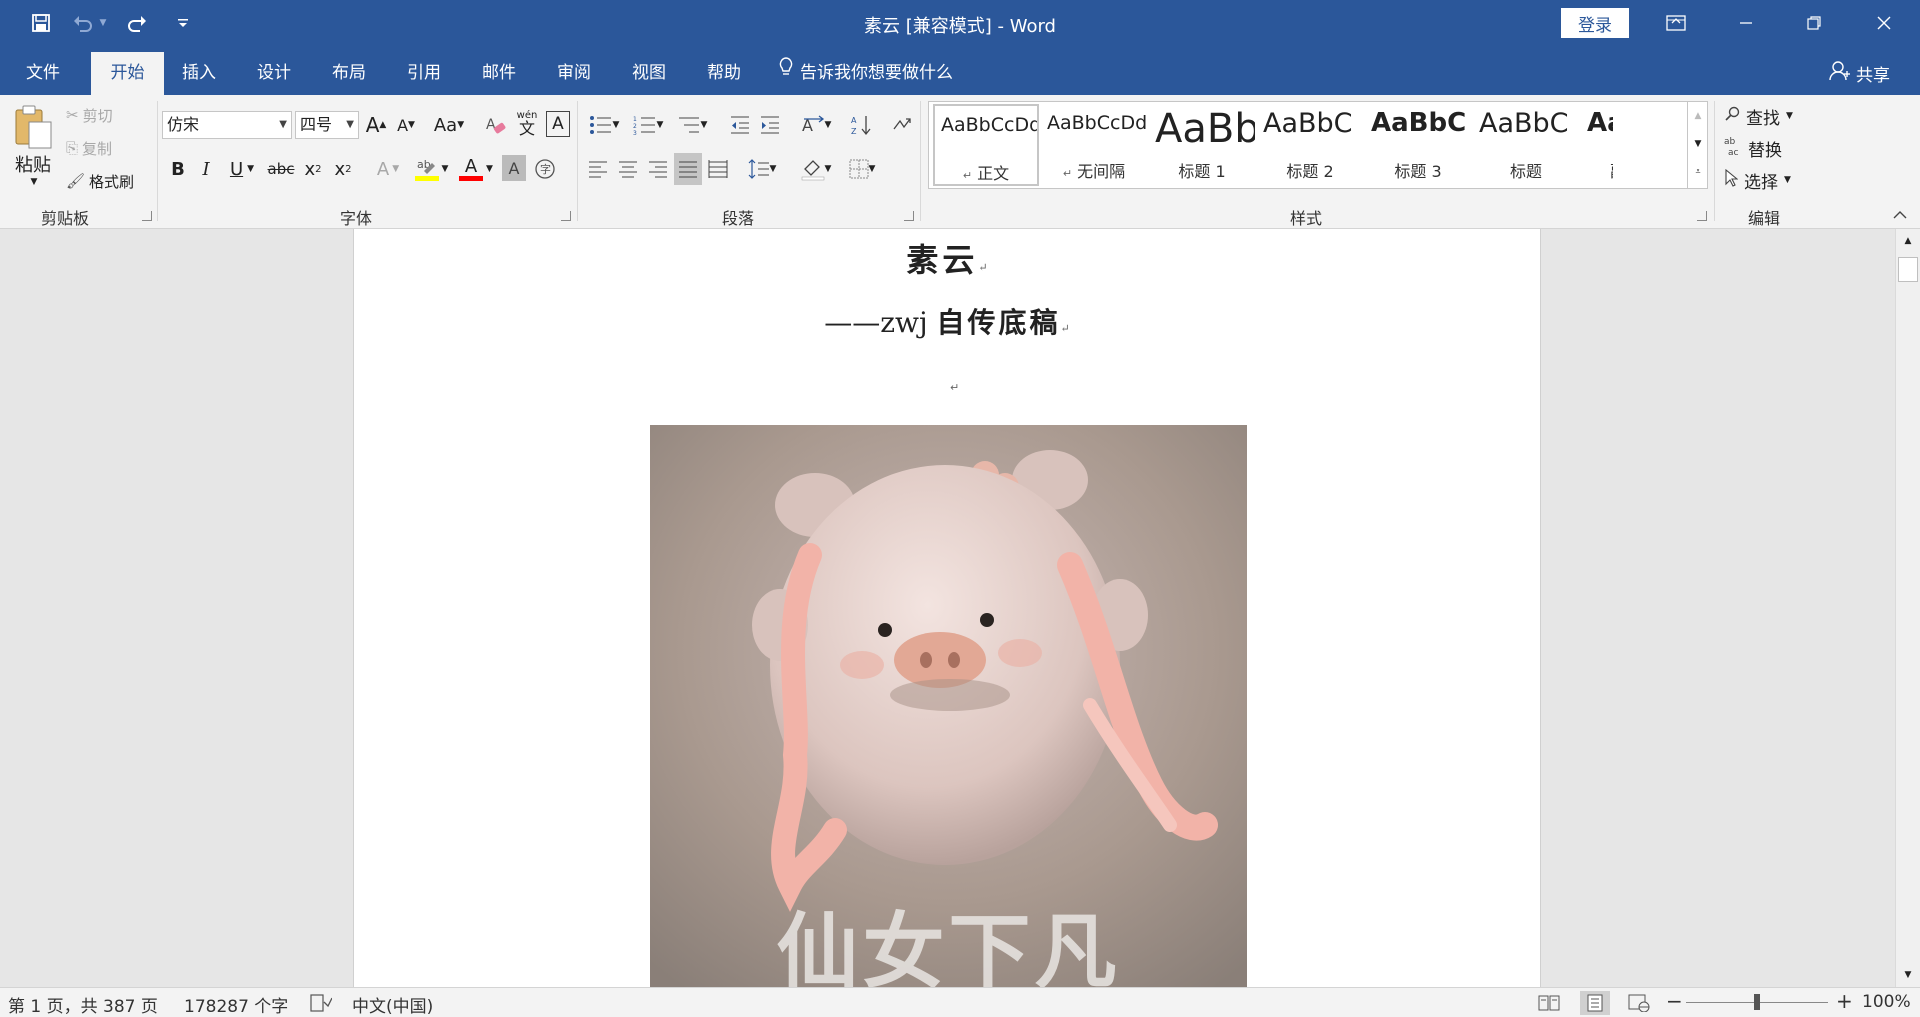 This screenshot has width=1920, height=1017. What do you see at coordinates (947, 258) in the screenshot?
I see `document-title: 素云↵` at bounding box center [947, 258].